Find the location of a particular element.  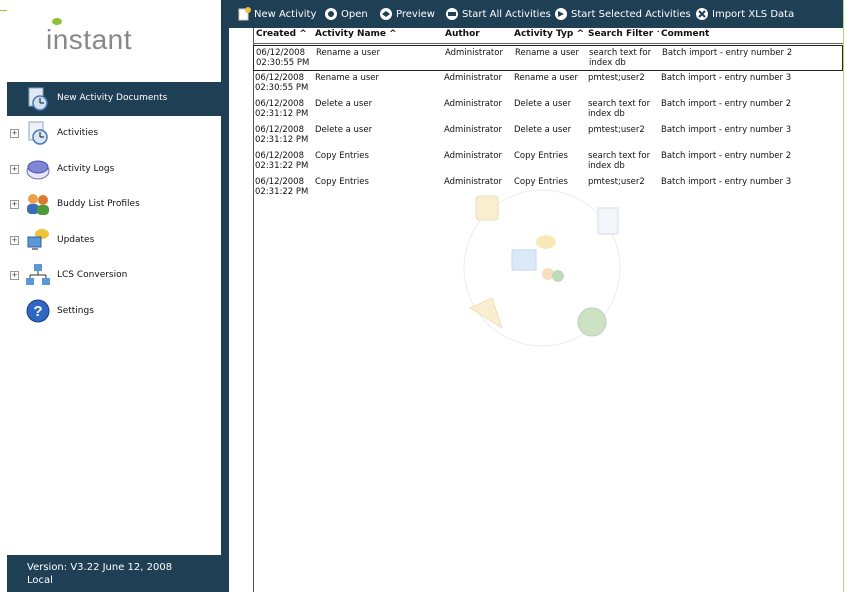

sidebar-item-settings: ? Settings is located at coordinates (114, 311).